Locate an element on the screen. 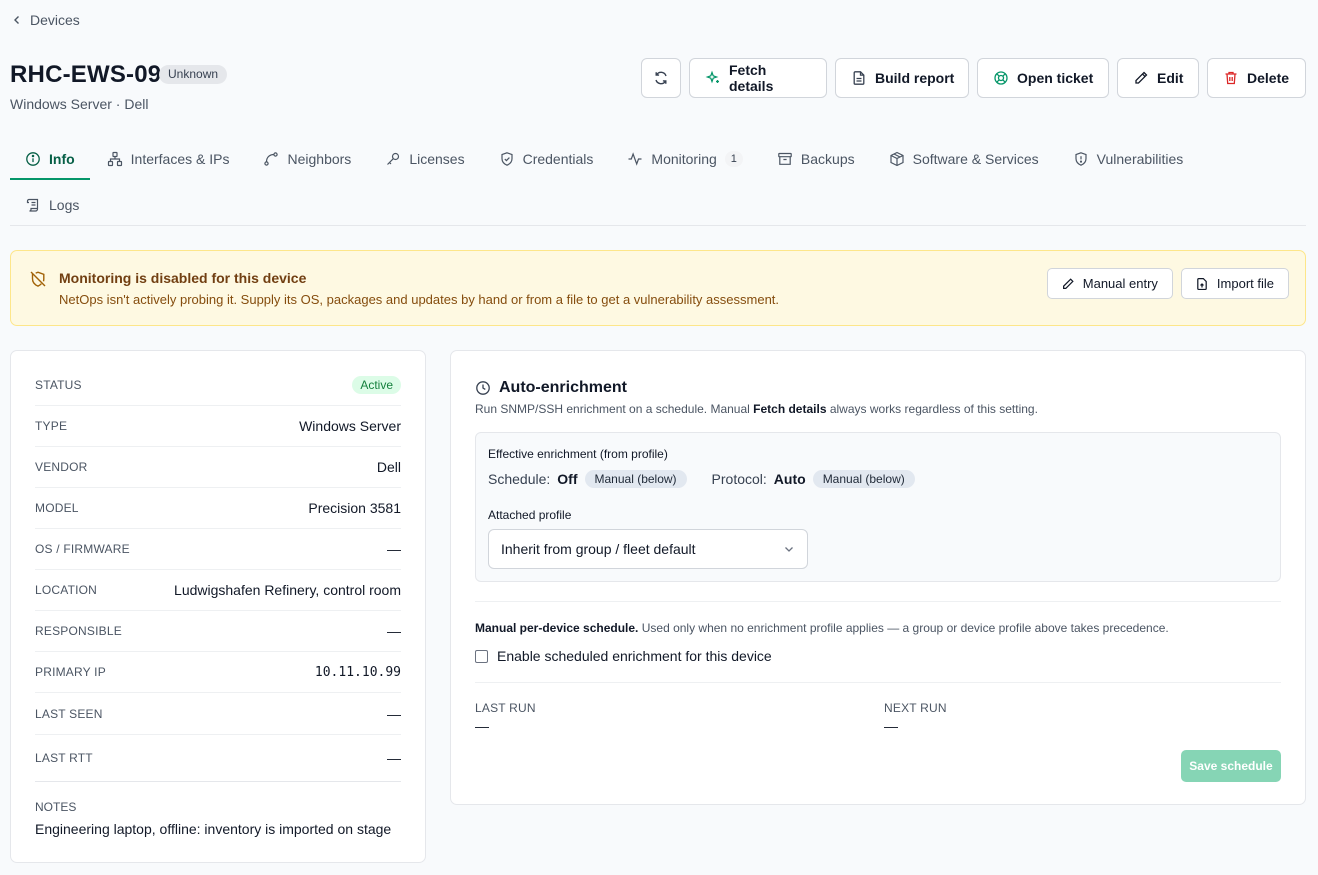 The height and width of the screenshot is (875, 1318). next-run-label: NEXT RUN is located at coordinates (915, 708).